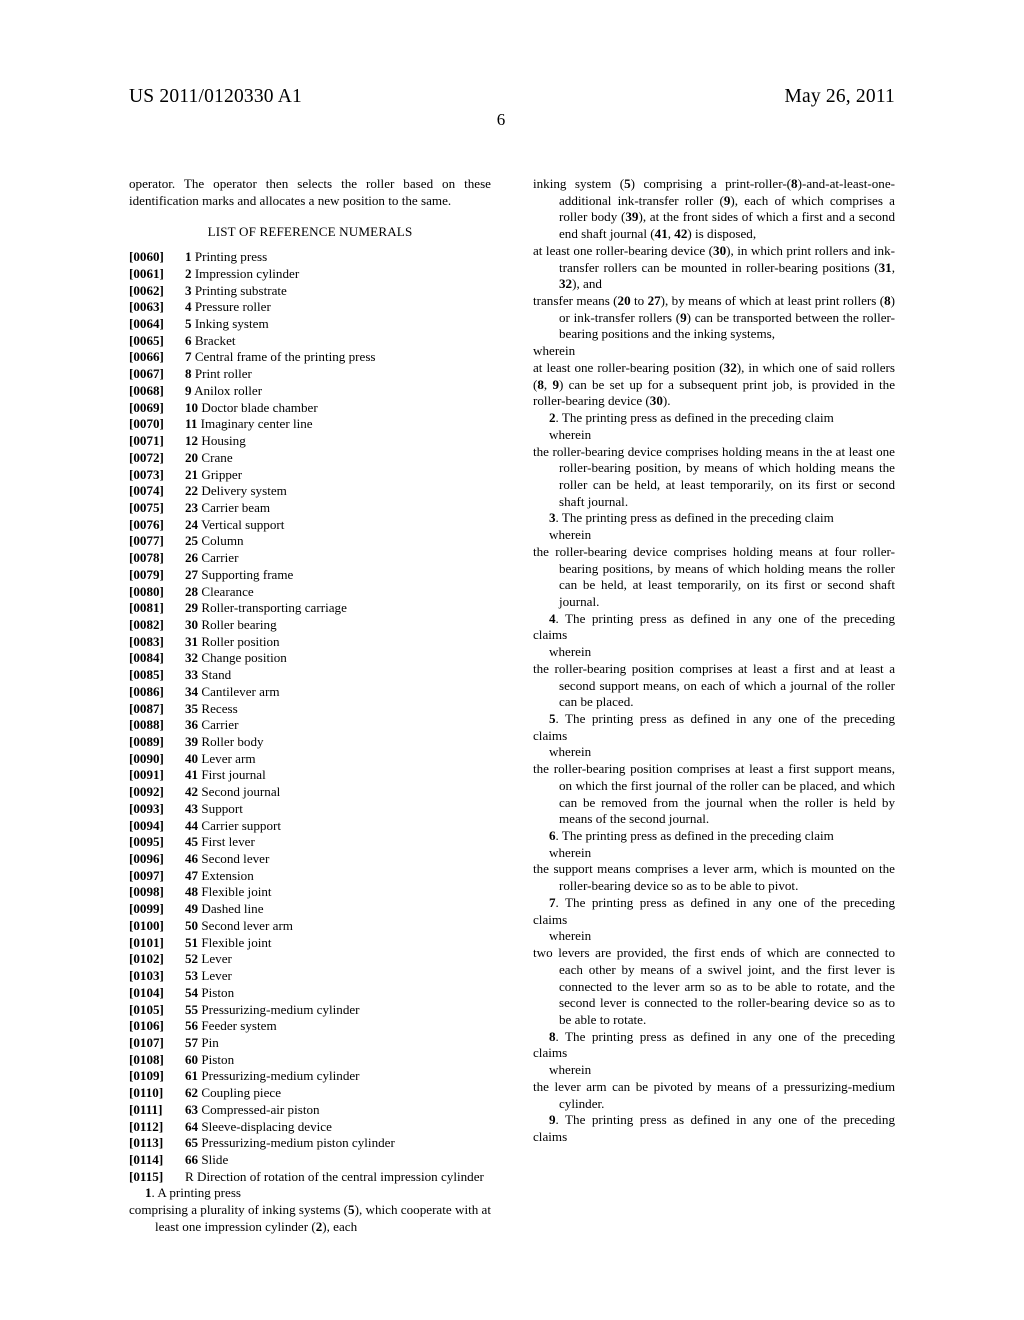 The height and width of the screenshot is (1320, 1024). I want to click on paragraph-number: [0093], so click(146, 808).